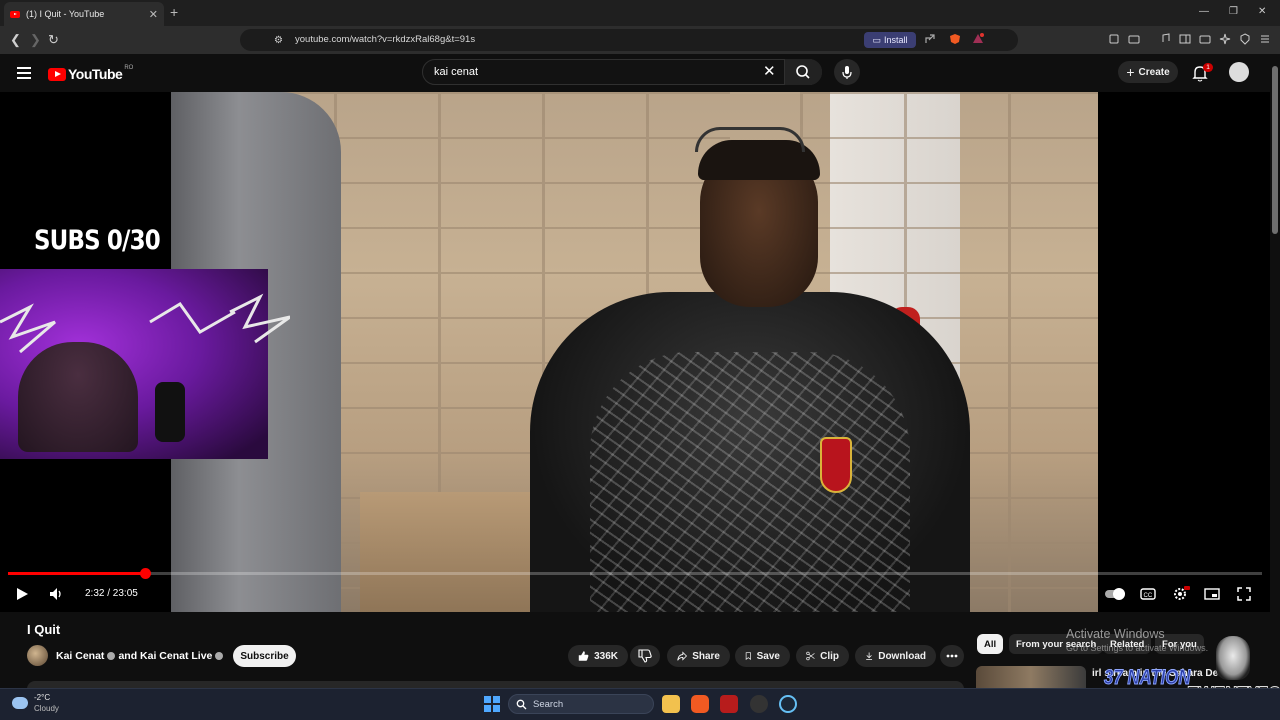 This screenshot has width=1280, height=720. I want to click on steam-icon, so click(788, 704).